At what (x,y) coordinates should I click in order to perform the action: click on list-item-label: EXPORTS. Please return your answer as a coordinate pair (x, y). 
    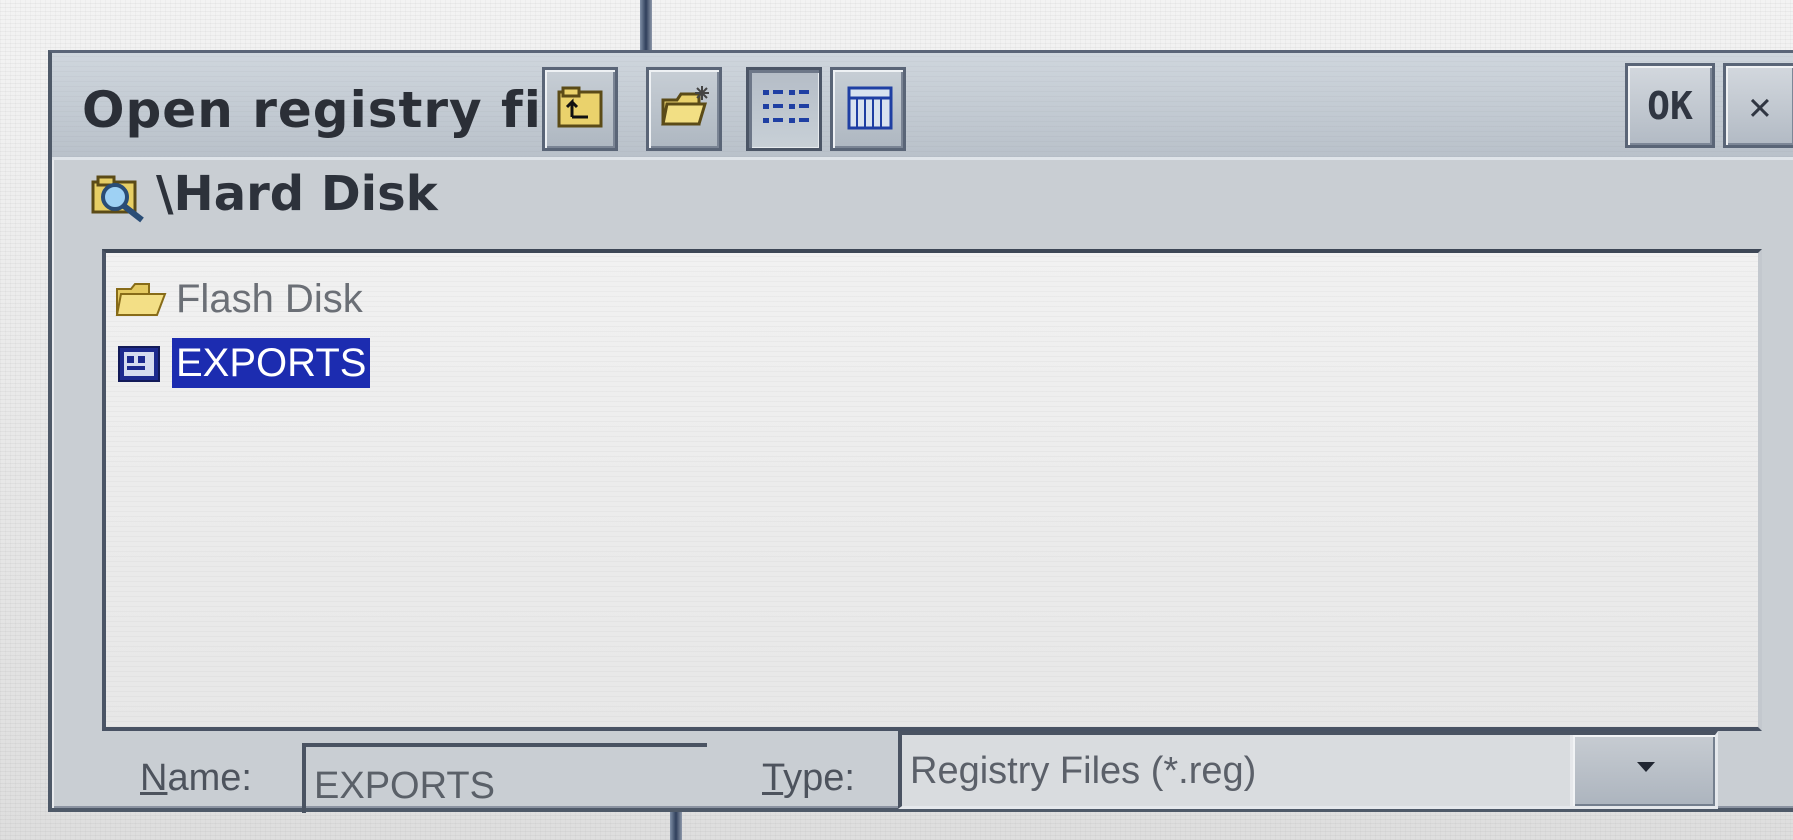
    Looking at the image, I should click on (271, 363).